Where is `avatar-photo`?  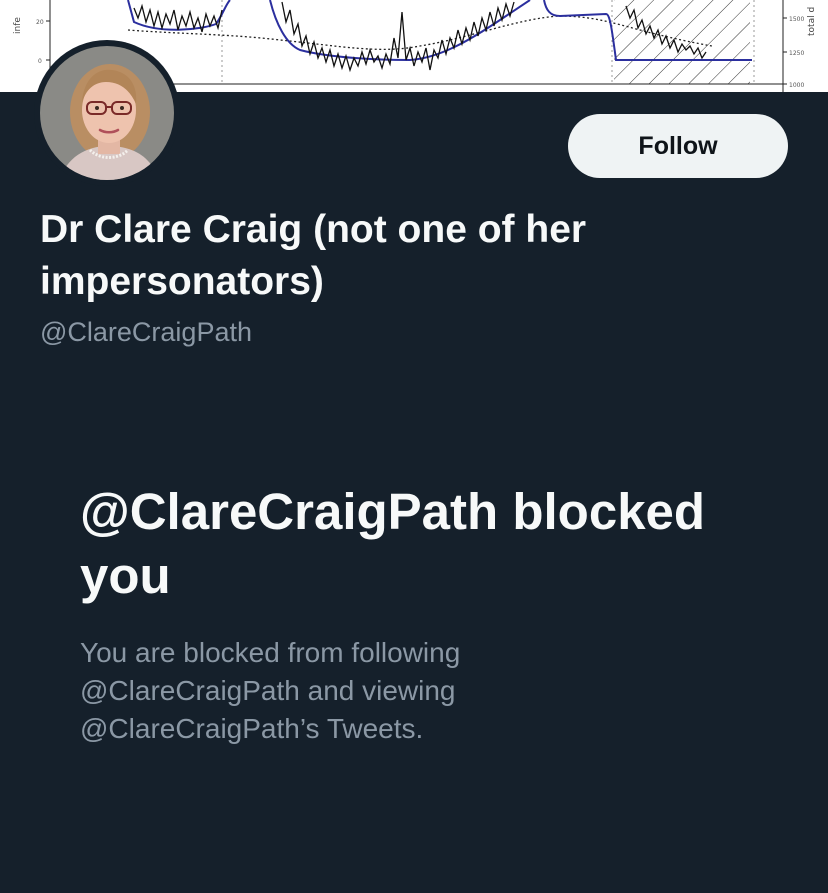 avatar-photo is located at coordinates (107, 113).